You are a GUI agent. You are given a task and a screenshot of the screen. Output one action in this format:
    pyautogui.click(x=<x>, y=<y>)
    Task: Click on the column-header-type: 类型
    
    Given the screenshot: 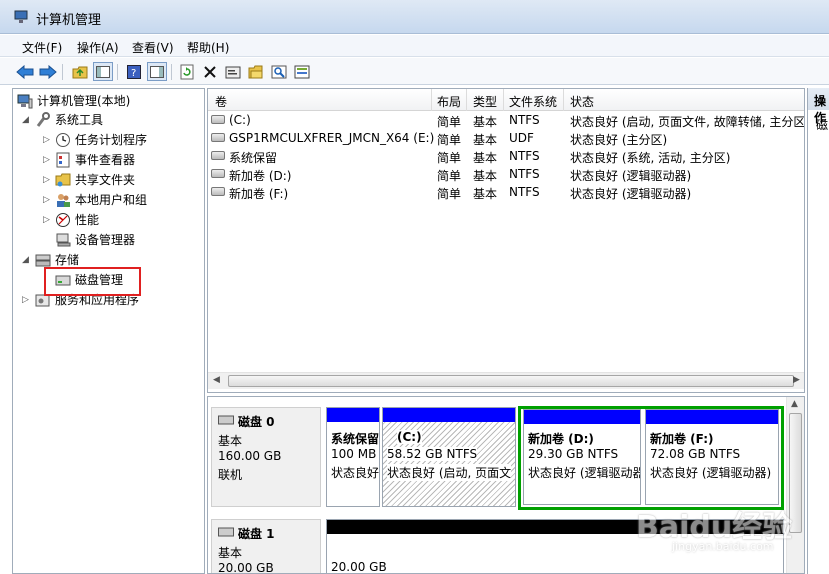 What is the action you would take?
    pyautogui.click(x=485, y=101)
    